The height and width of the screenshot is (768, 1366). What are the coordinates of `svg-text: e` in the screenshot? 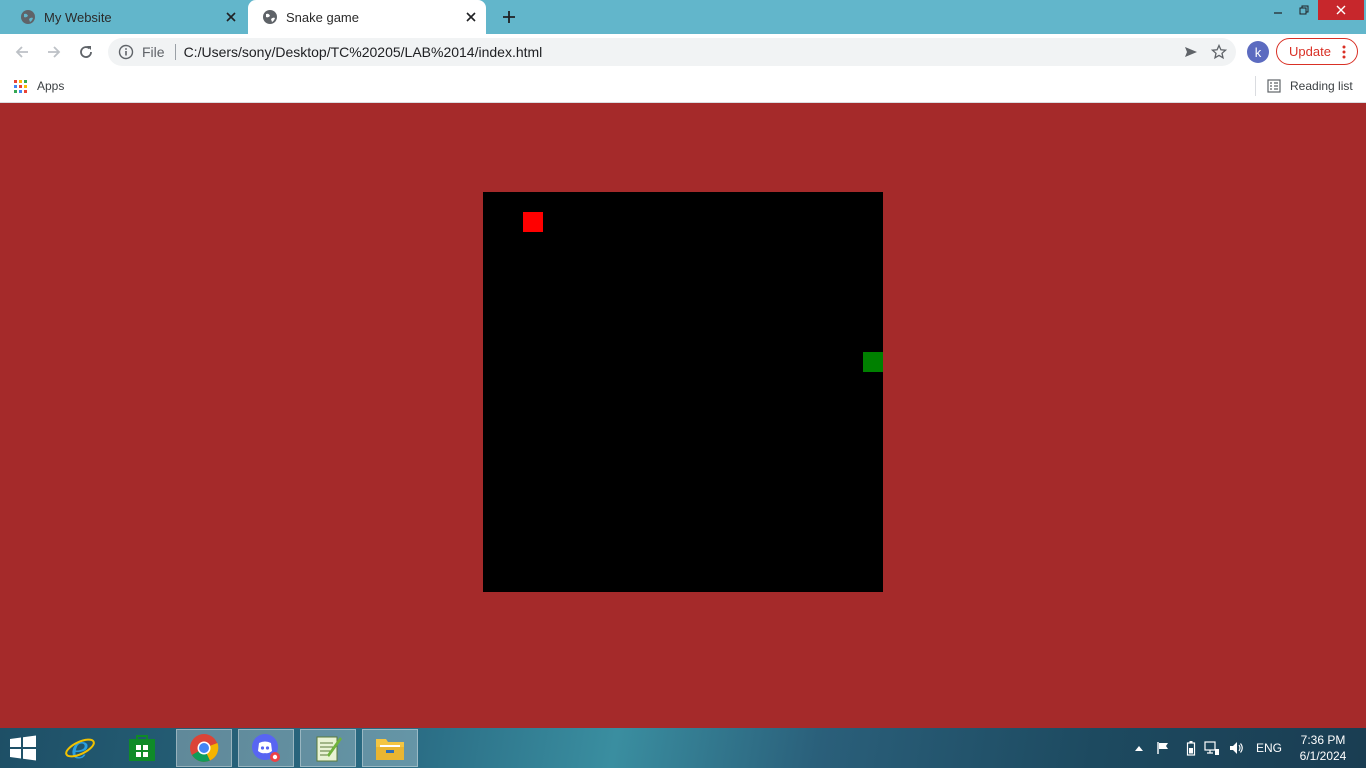 It's located at (80, 748).